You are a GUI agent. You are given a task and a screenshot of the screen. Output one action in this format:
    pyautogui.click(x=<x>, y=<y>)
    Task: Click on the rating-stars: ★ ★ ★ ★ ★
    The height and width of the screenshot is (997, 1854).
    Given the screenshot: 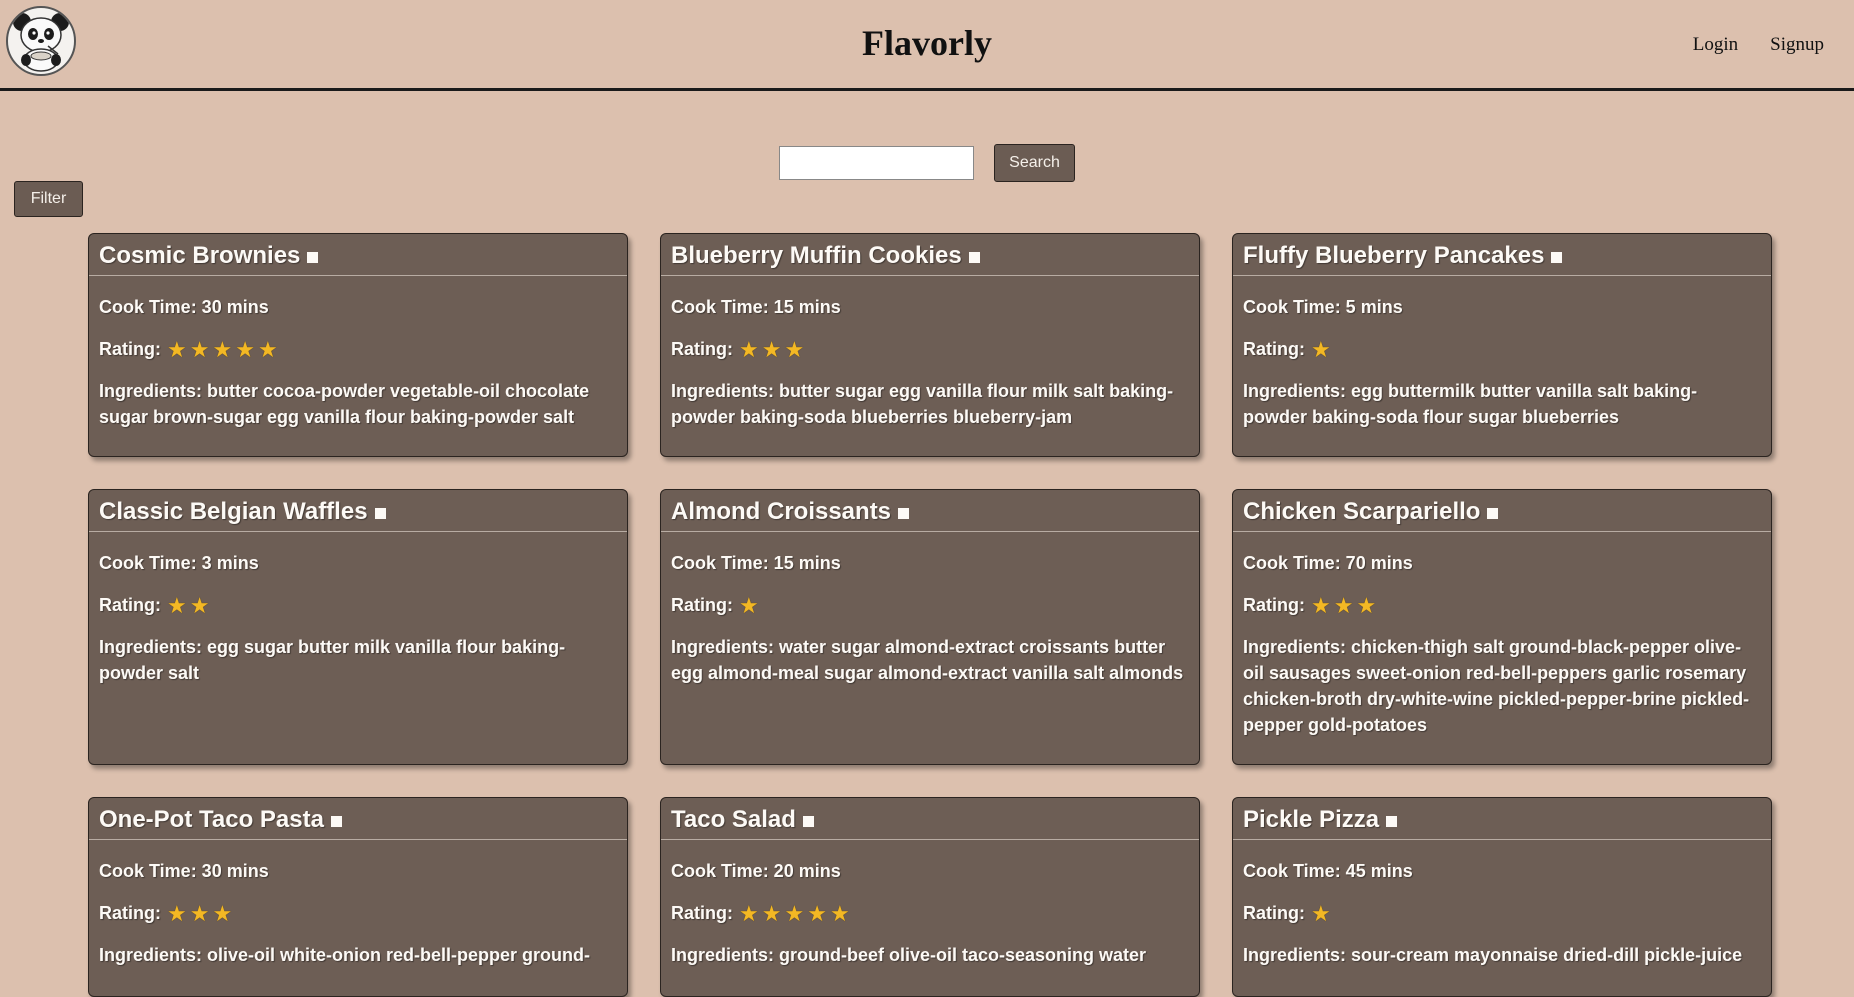 What is the action you would take?
    pyautogui.click(x=222, y=350)
    